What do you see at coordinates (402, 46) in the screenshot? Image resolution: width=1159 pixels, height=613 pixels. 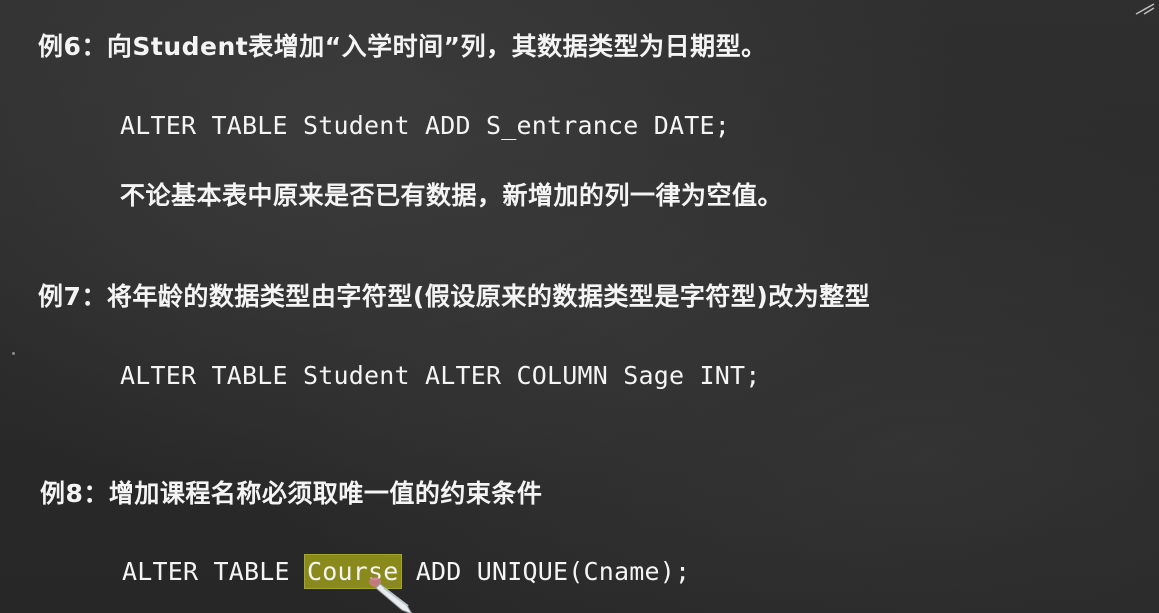 I see `example-6-heading: 例6：向Student表增加“入学时间”列，其数据类型为日期型。` at bounding box center [402, 46].